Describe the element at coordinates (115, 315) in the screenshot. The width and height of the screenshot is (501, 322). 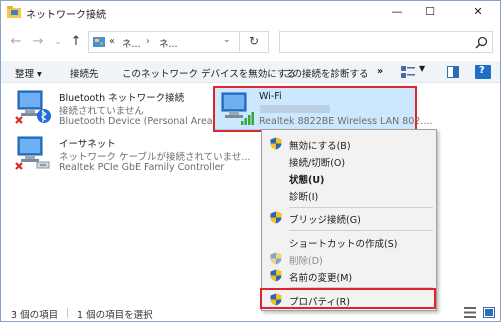
I see `selection-count: 1 個の項目を選択` at that location.